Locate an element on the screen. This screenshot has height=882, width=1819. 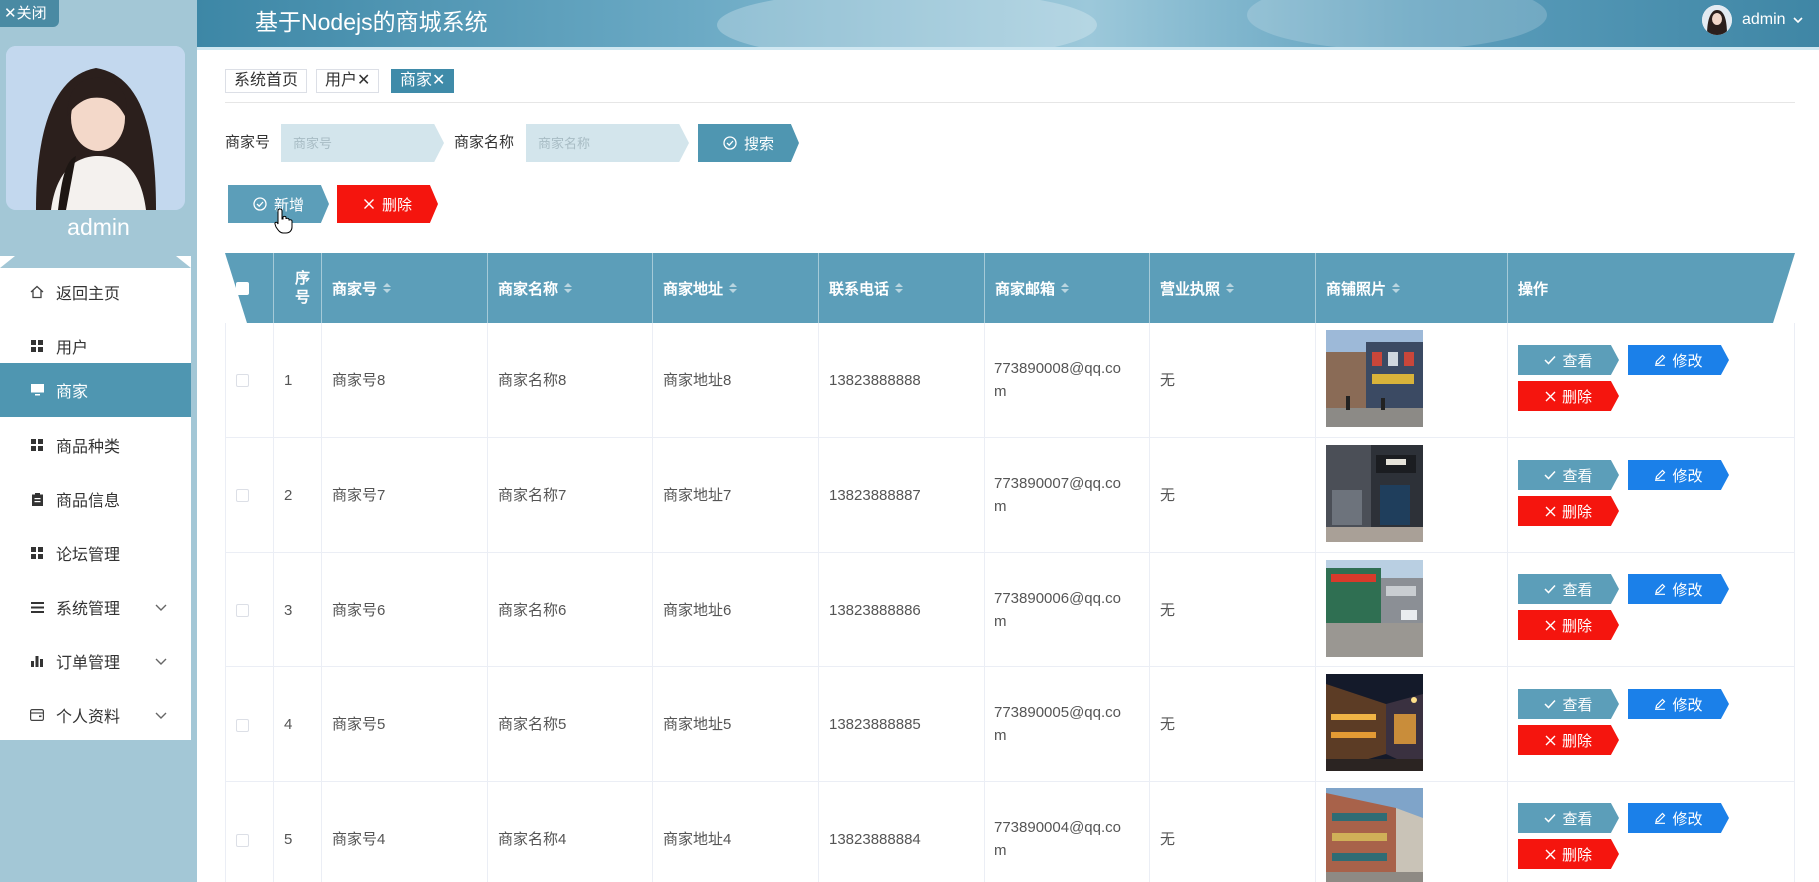
column-header-merchant-name: 商家名称 is located at coordinates (570, 288).